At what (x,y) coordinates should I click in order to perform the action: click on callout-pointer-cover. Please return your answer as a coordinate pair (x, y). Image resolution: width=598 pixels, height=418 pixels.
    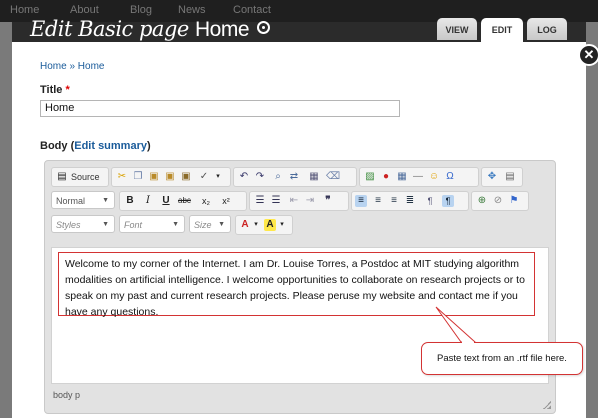
    Looking at the image, I should click on (468, 342).